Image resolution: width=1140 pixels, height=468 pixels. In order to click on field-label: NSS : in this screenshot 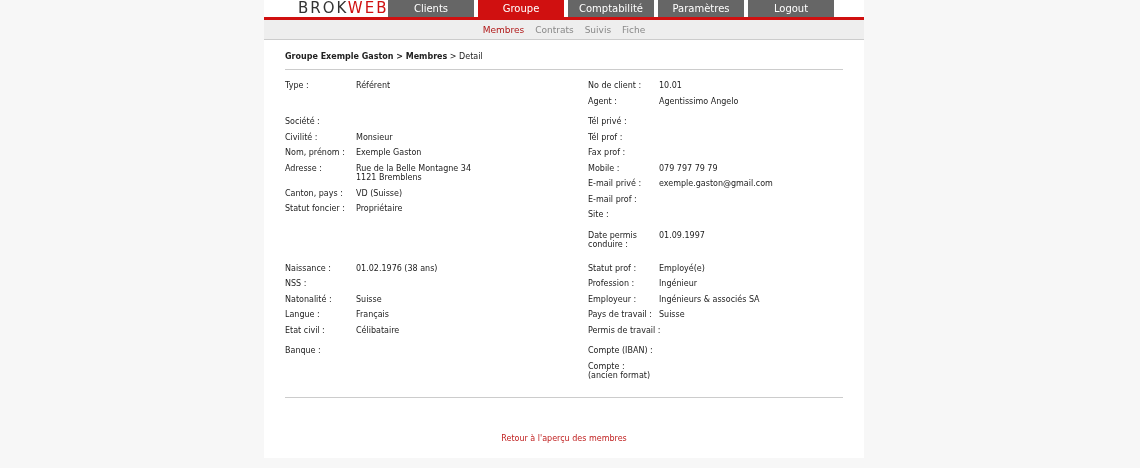, I will do `click(296, 284)`.